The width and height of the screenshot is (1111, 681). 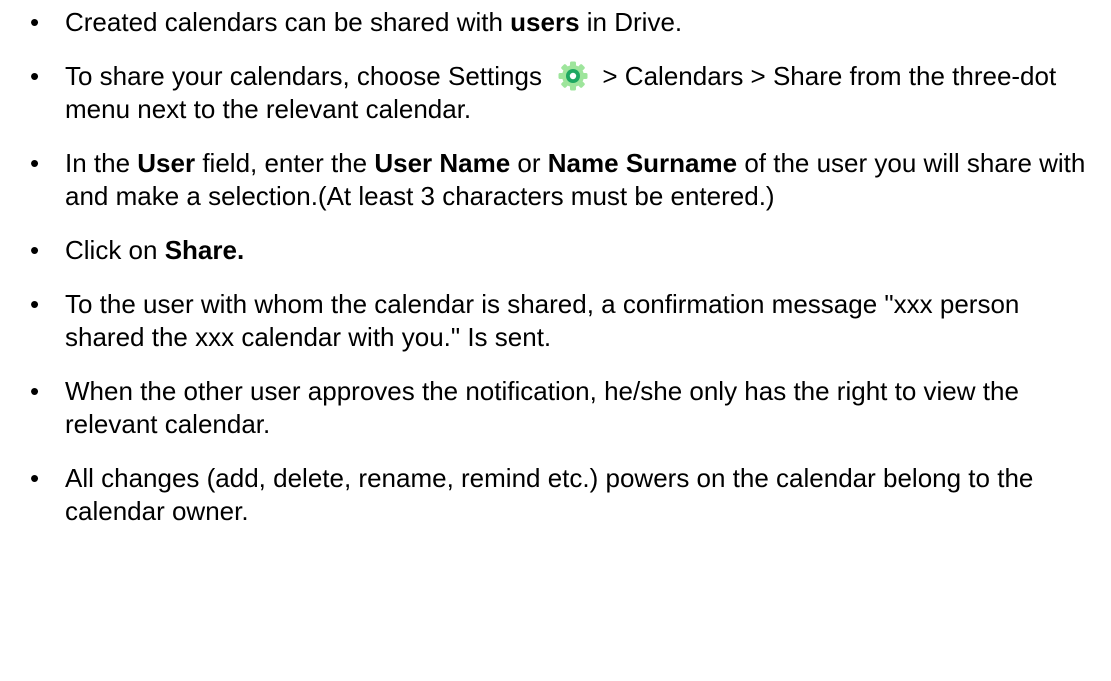 I want to click on bullet-text: field, enter the, so click(x=285, y=163).